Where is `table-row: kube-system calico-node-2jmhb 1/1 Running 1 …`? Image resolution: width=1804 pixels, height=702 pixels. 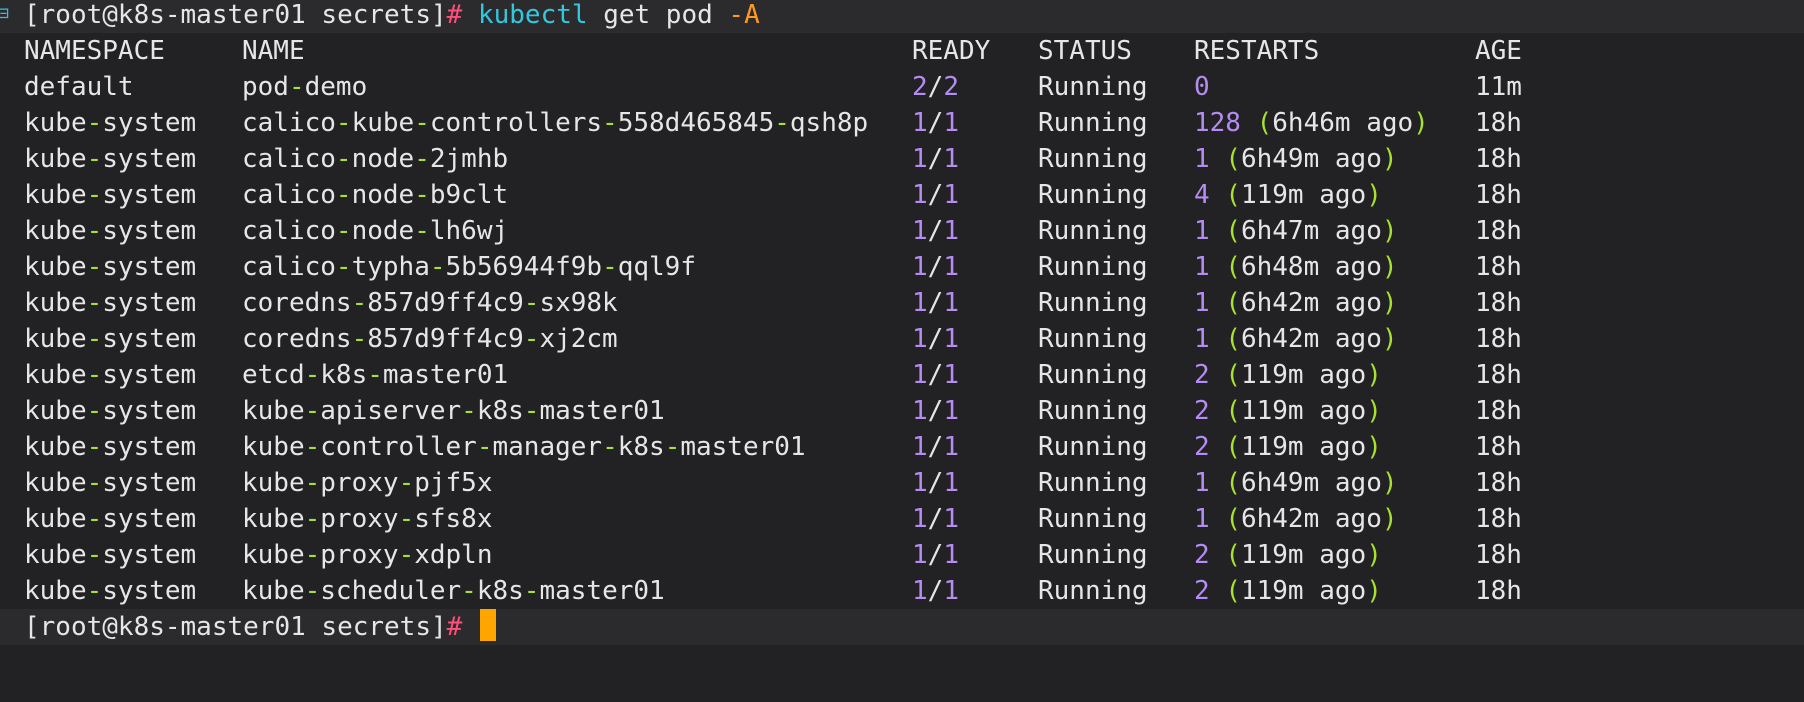
table-row: kube-system calico-node-2jmhb 1/1 Running 1 … is located at coordinates (902, 159).